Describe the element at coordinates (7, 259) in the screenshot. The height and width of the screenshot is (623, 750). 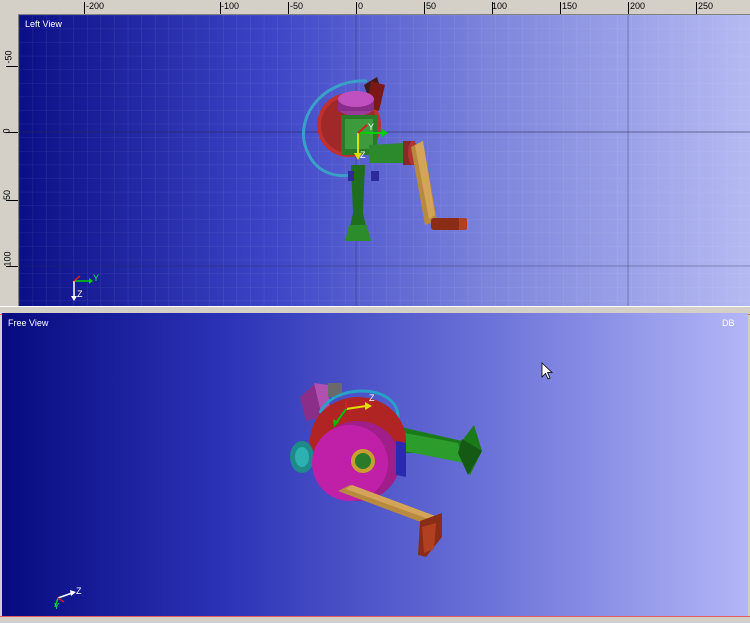
I see `ruler-y-label: 100` at that location.